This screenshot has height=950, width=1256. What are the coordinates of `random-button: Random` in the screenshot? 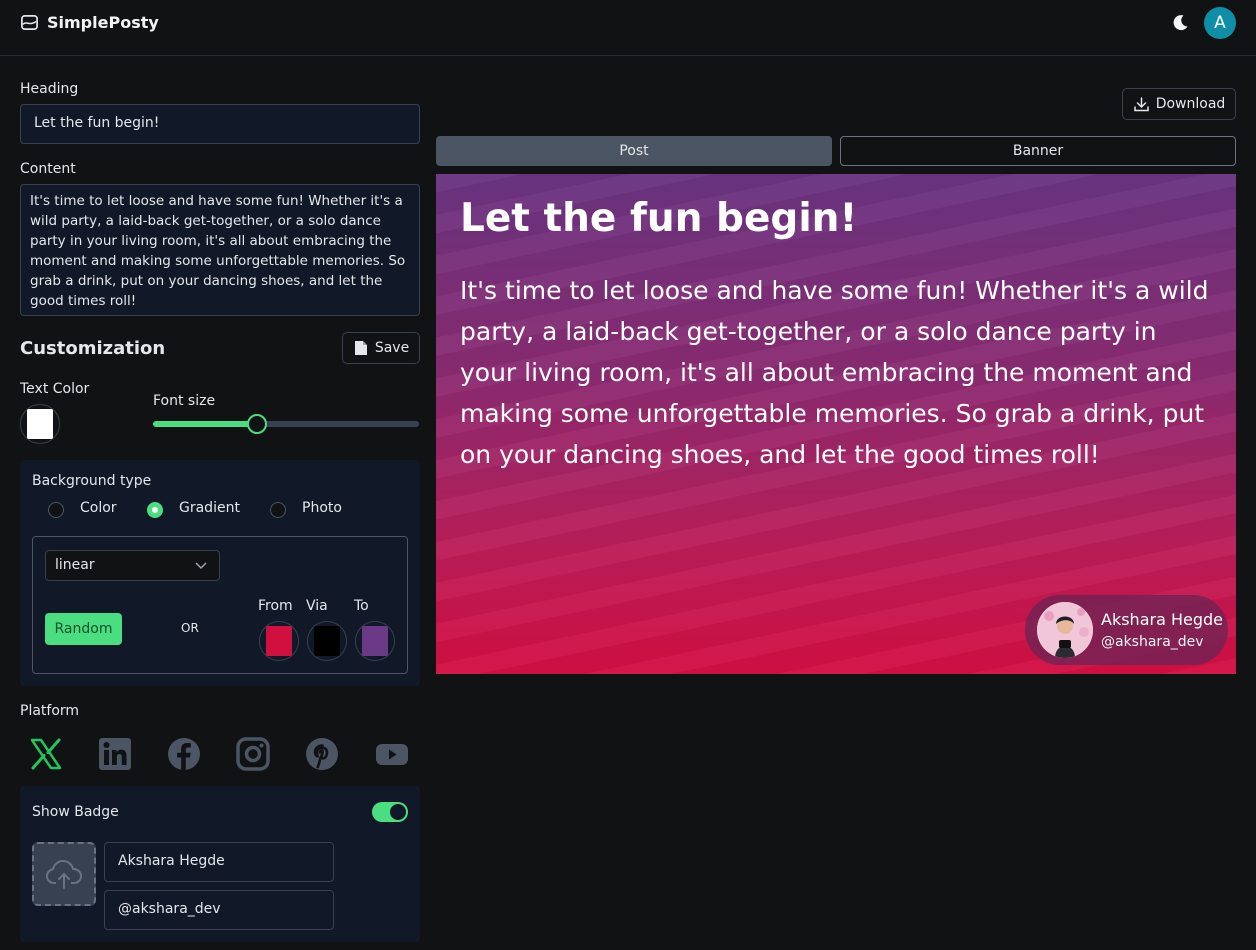 It's located at (83, 629).